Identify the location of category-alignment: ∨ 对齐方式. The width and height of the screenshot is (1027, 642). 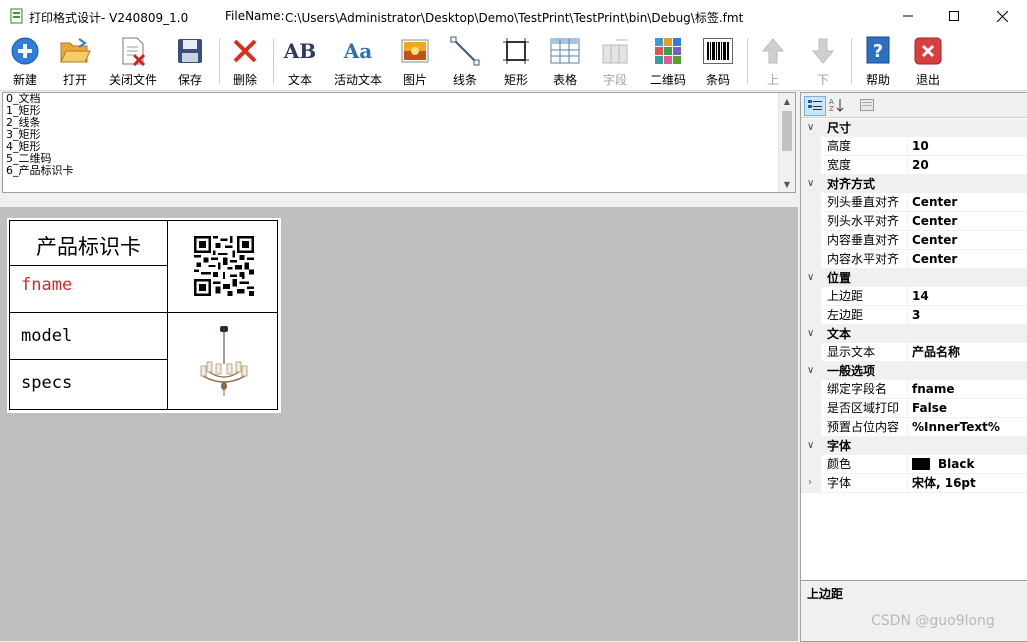
(914, 184).